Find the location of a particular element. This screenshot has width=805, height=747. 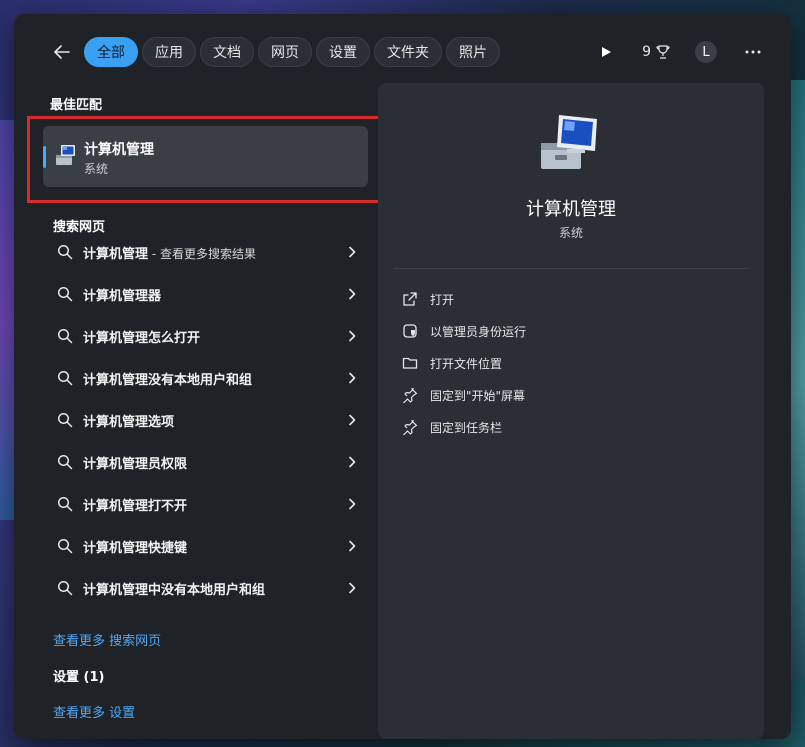

web-search-item: 计算机管理怎么打开 is located at coordinates (205, 336).